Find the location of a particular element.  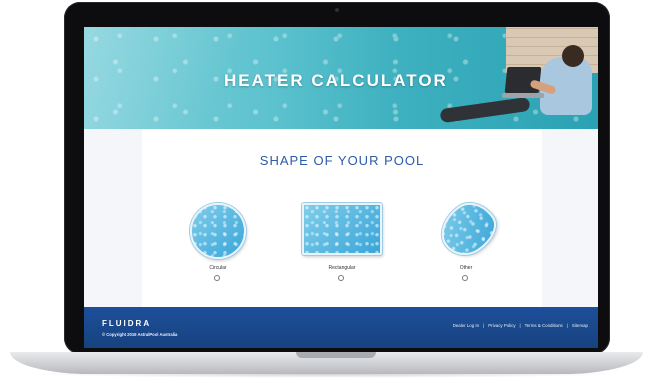

footer-link-privacy: Privacy Policy is located at coordinates (501, 325).